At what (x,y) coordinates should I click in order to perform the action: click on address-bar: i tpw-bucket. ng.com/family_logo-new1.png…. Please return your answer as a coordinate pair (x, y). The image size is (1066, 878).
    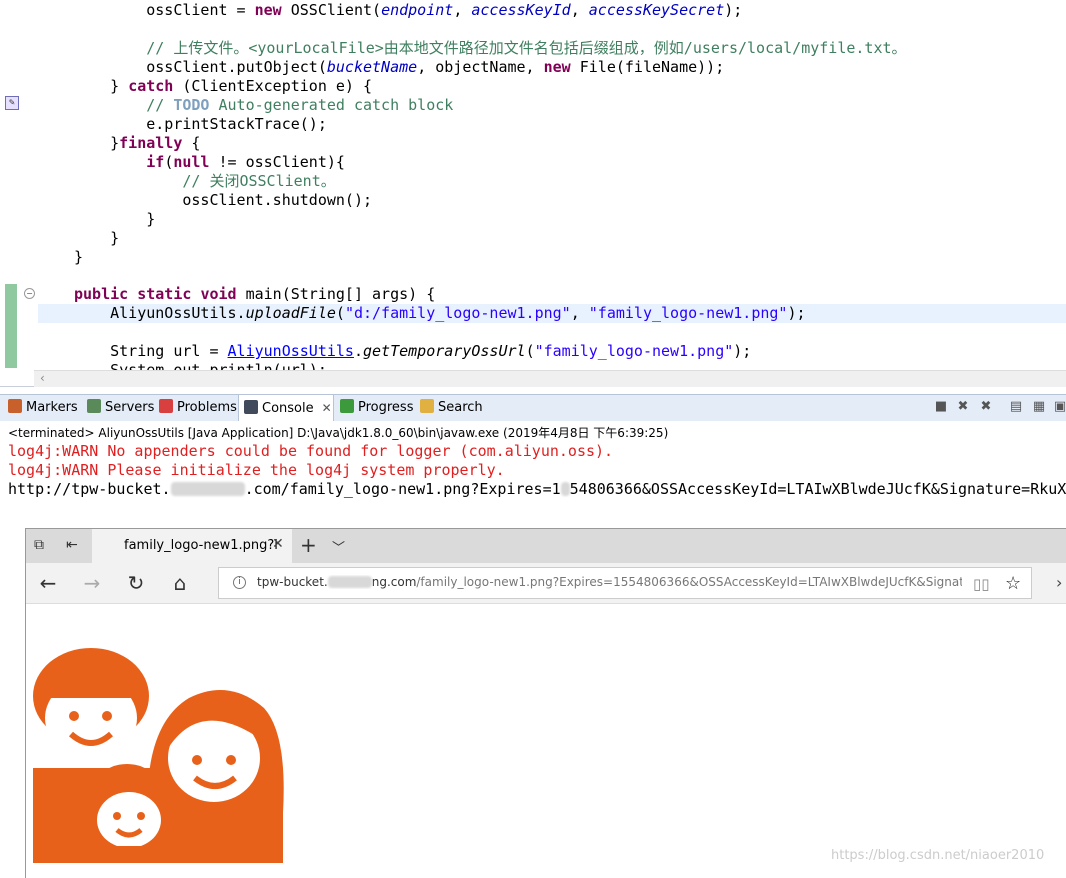
    Looking at the image, I should click on (625, 583).